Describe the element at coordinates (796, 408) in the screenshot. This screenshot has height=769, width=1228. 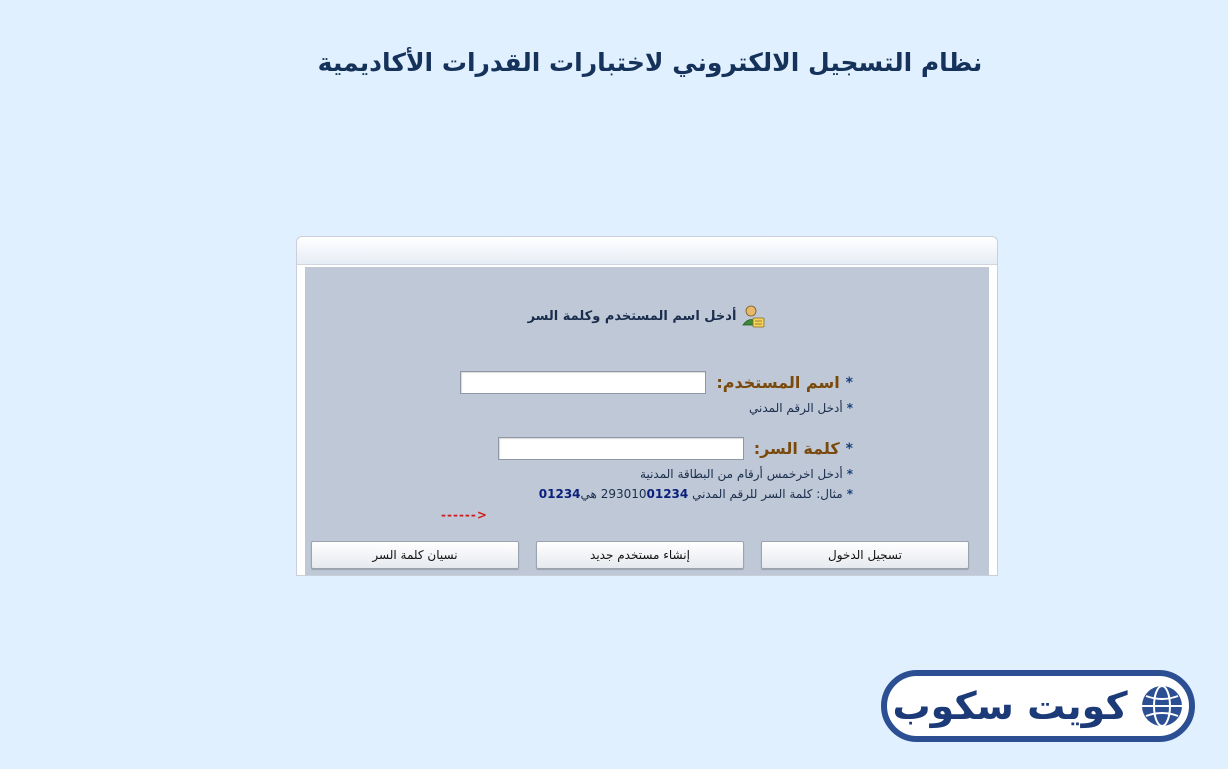
I see `username-hint-text: أدخل الرقم المدني` at that location.